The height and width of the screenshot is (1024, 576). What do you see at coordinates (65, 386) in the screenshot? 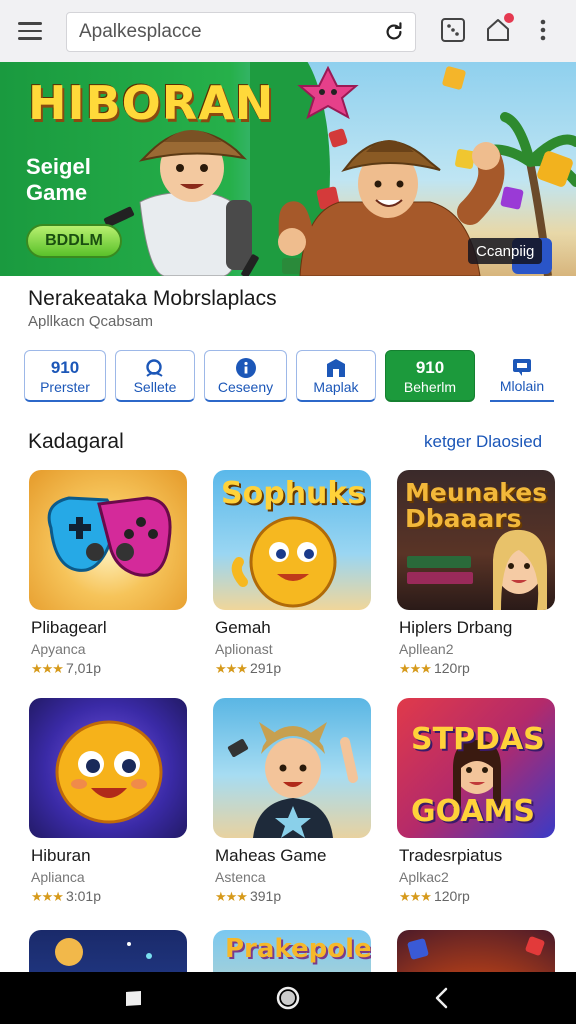
I see `chip-label: Prerster` at bounding box center [65, 386].